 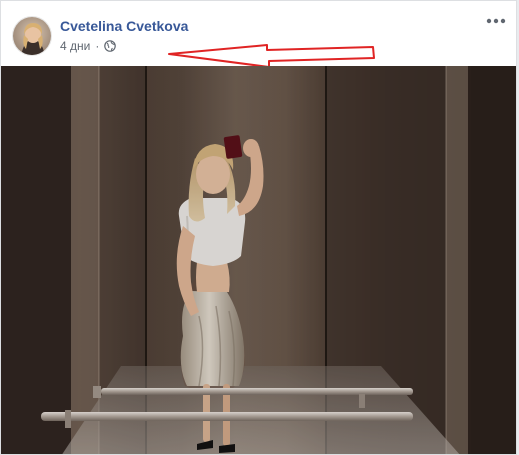 What do you see at coordinates (496, 23) in the screenshot?
I see `more-options-icon` at bounding box center [496, 23].